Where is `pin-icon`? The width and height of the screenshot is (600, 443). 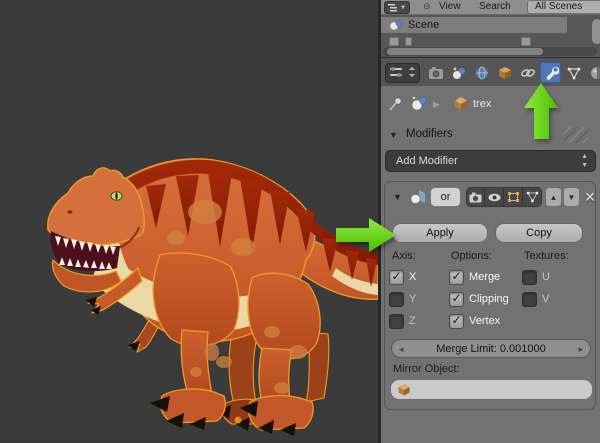 pin-icon is located at coordinates (395, 104).